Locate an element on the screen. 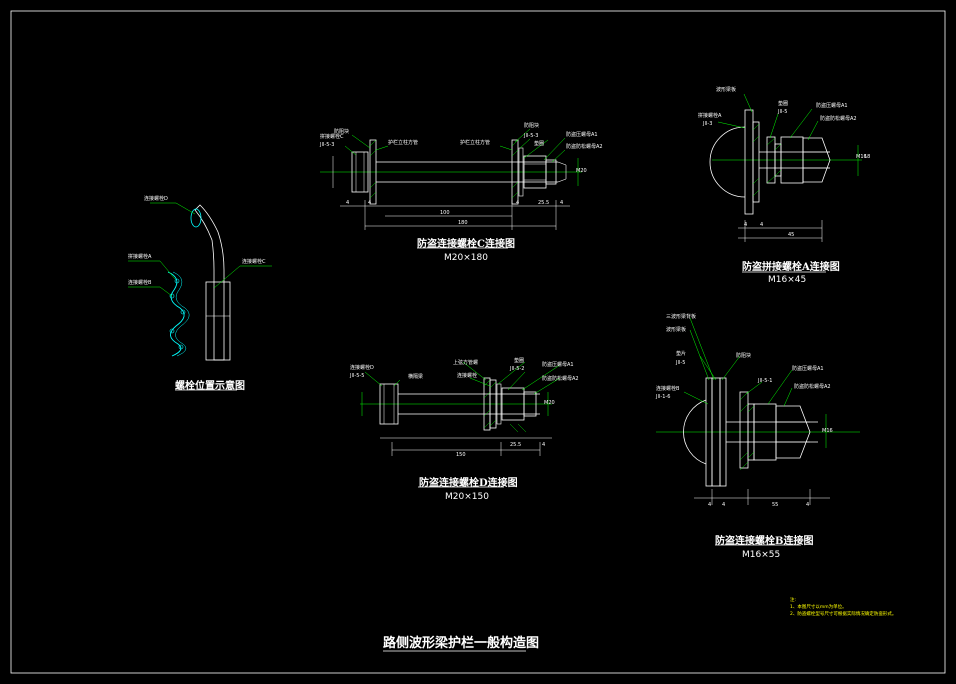  note-1: 1、本图尺寸以mm为单位。 is located at coordinates (818, 607).